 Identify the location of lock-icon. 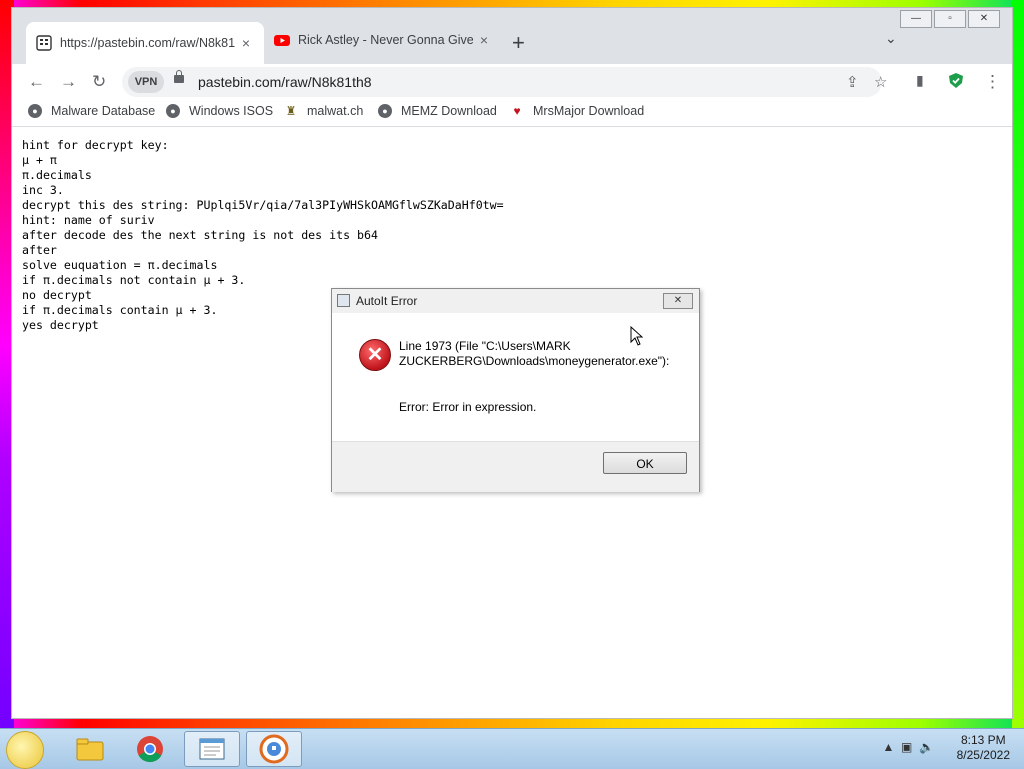
(179, 76).